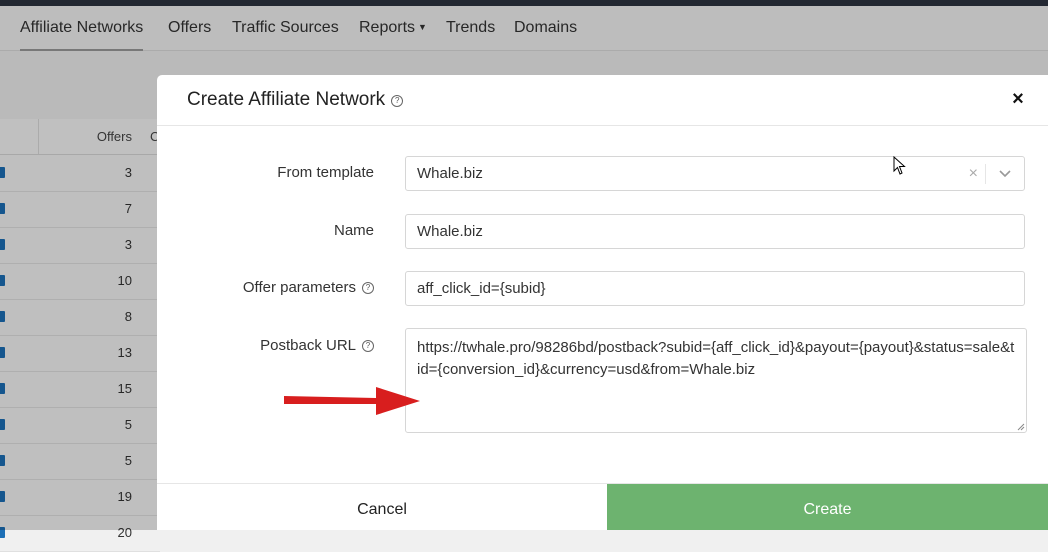 This screenshot has height=552, width=1048. I want to click on name-label: Name, so click(353, 230).